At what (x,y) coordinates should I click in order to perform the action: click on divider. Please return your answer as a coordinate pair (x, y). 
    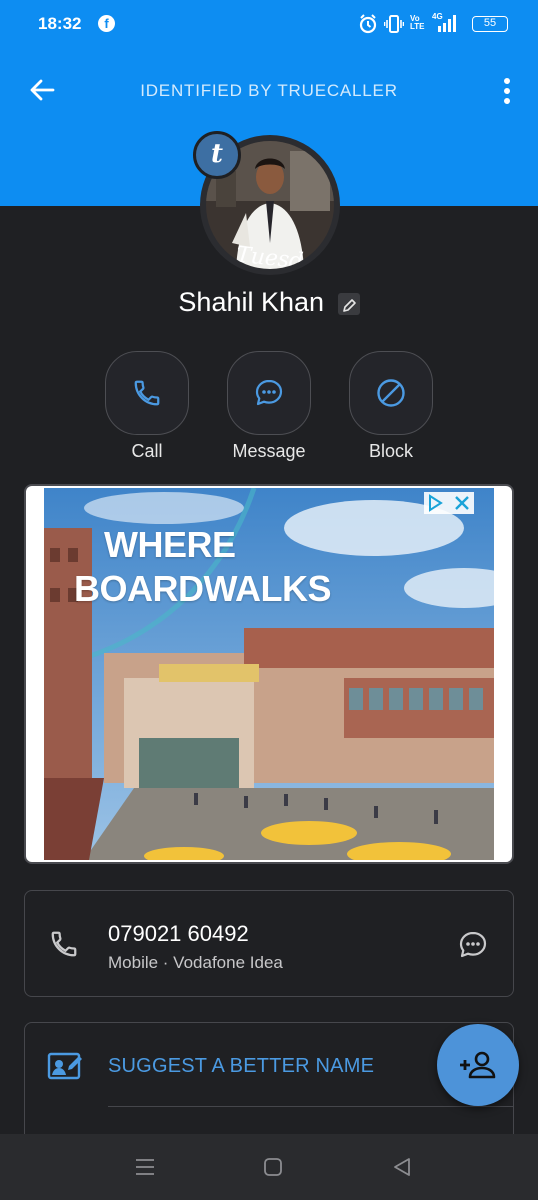
    Looking at the image, I should click on (310, 1106).